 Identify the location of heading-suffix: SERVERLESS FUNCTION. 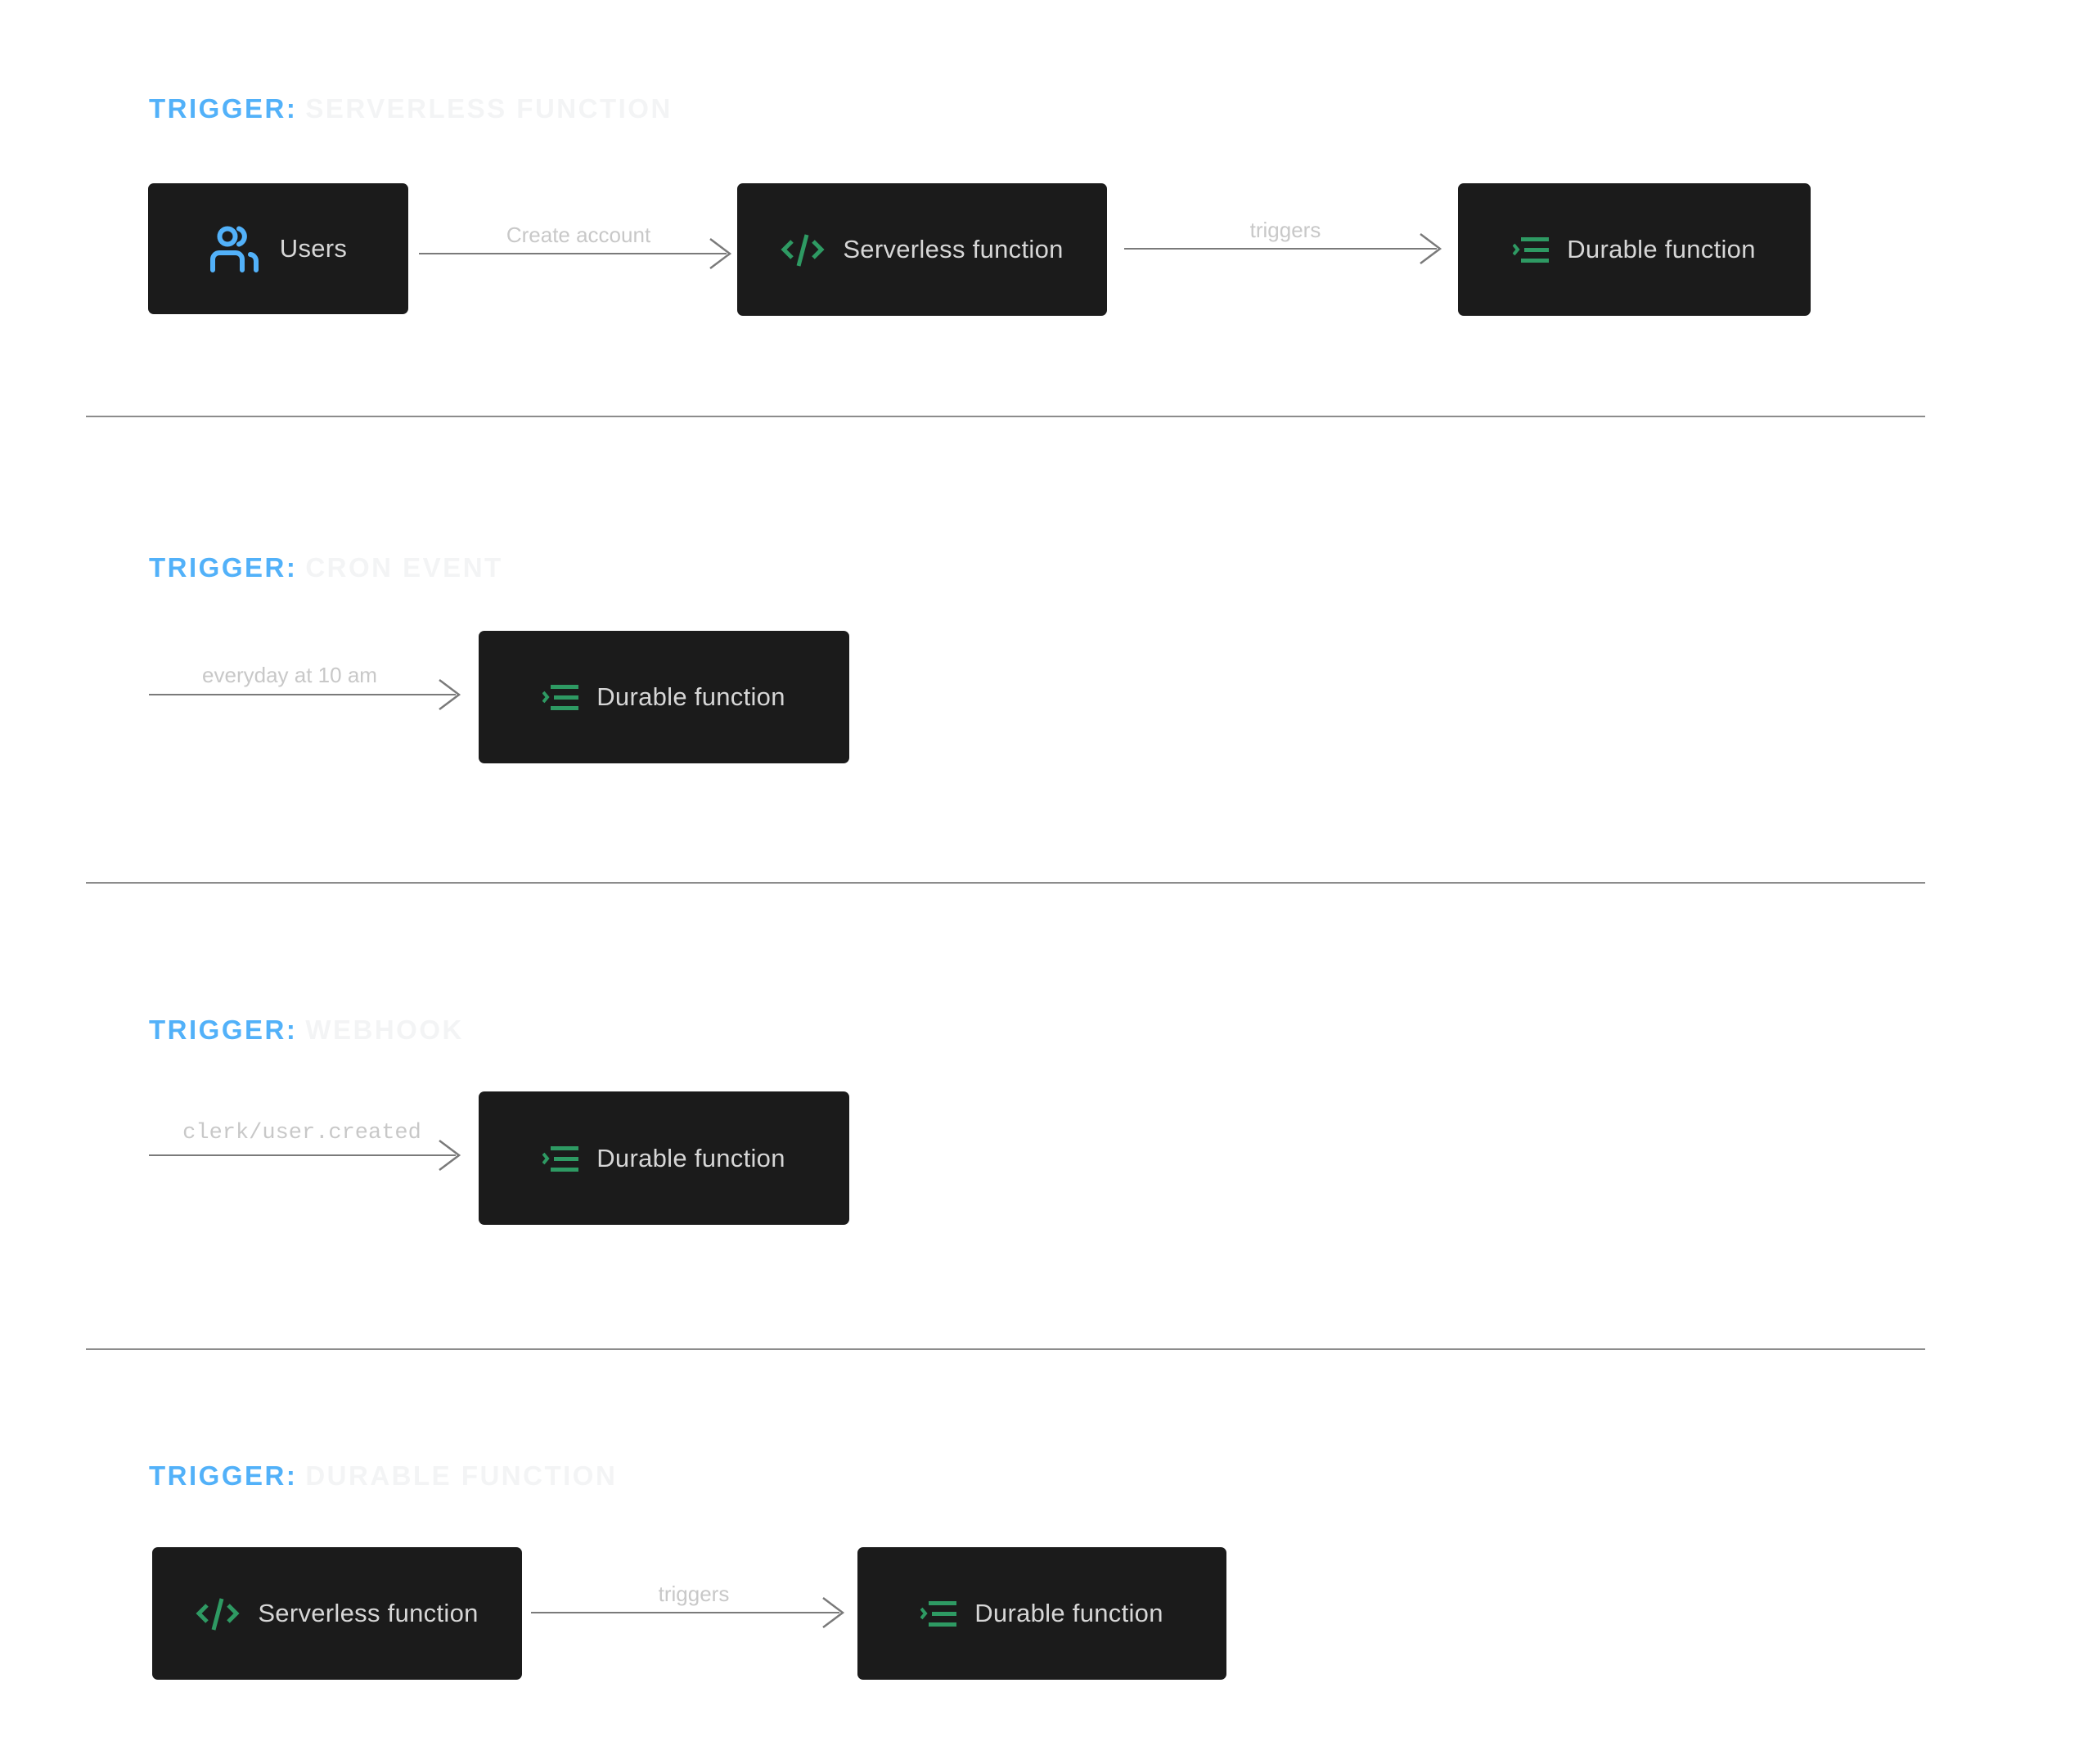
(489, 109).